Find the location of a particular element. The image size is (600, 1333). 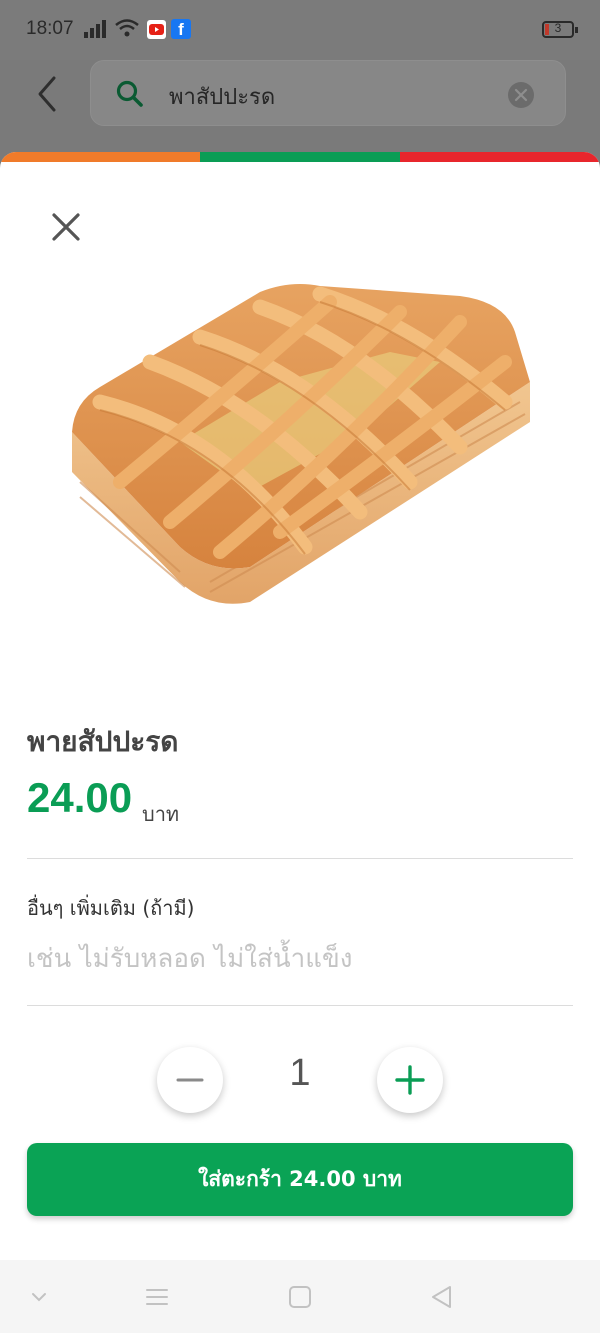

brand-stripe-green is located at coordinates (300, 157).